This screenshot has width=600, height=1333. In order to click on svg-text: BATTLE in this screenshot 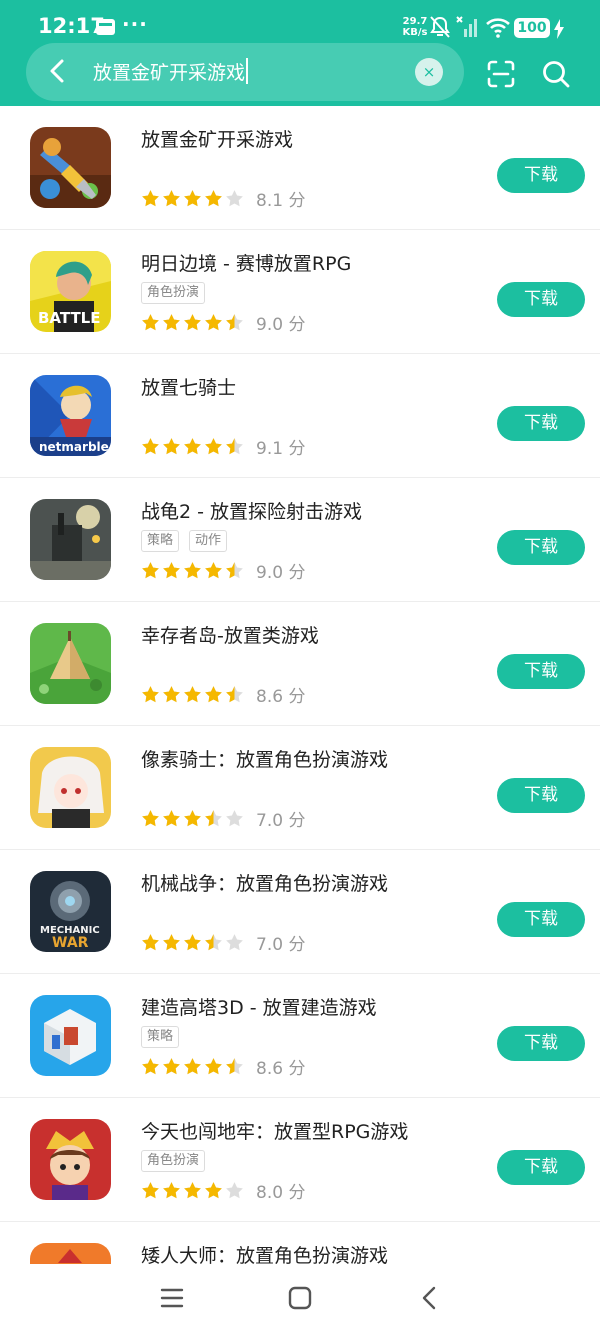, I will do `click(69, 318)`.